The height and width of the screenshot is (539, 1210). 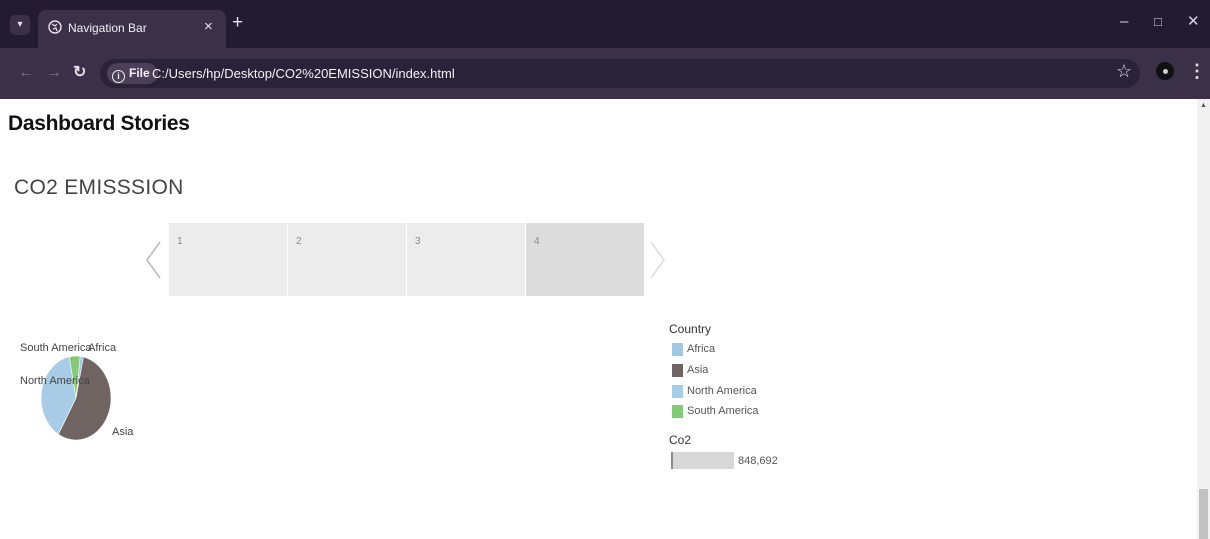 What do you see at coordinates (99, 123) in the screenshot?
I see `page-title: Dashboard Stories` at bounding box center [99, 123].